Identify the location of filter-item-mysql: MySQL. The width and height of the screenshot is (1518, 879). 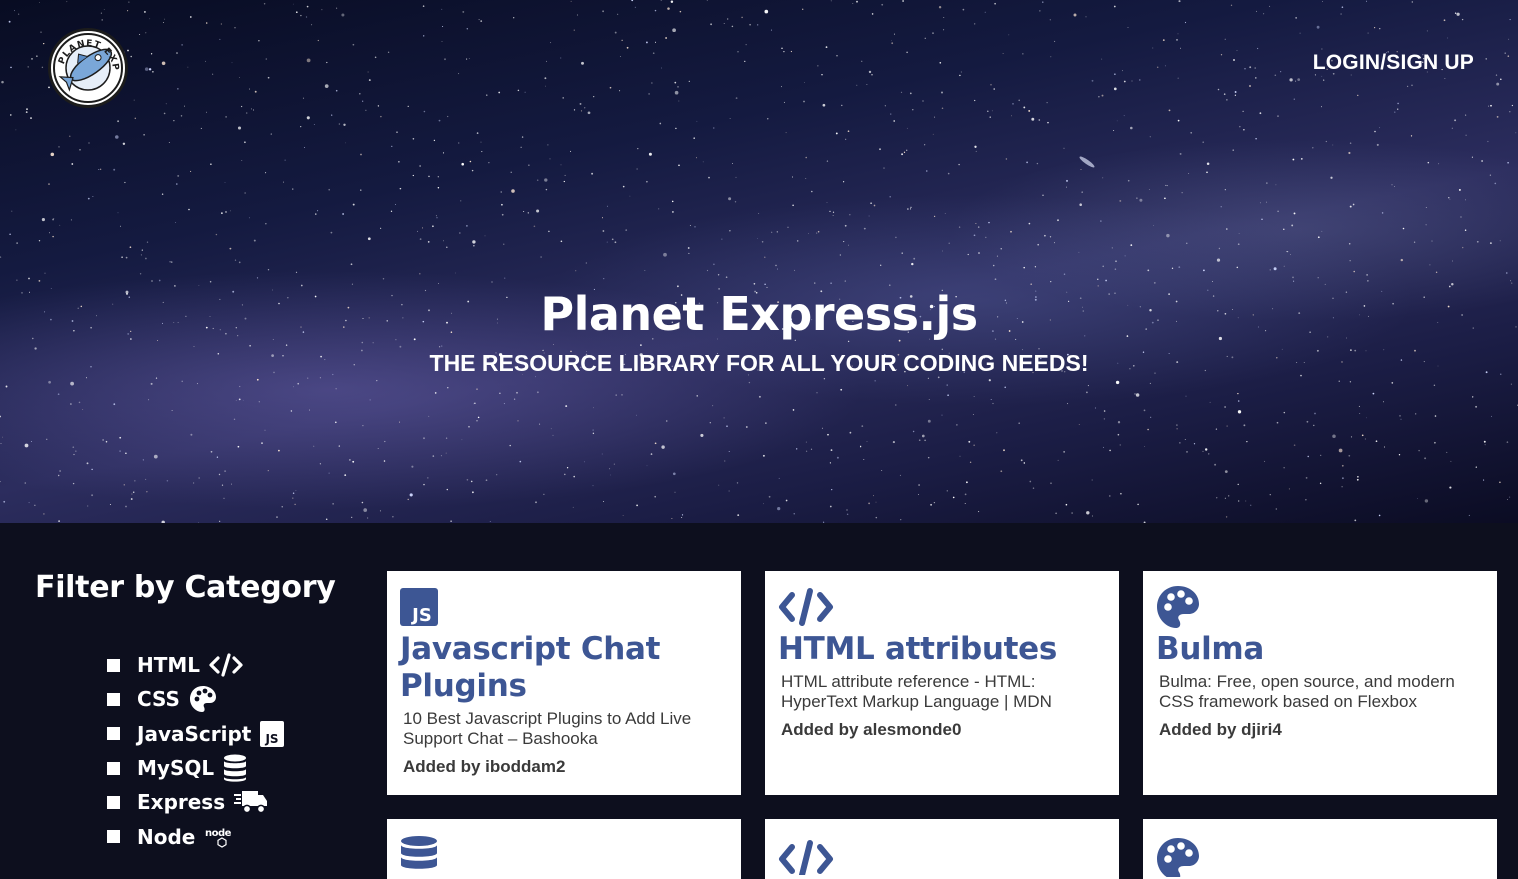
(195, 768).